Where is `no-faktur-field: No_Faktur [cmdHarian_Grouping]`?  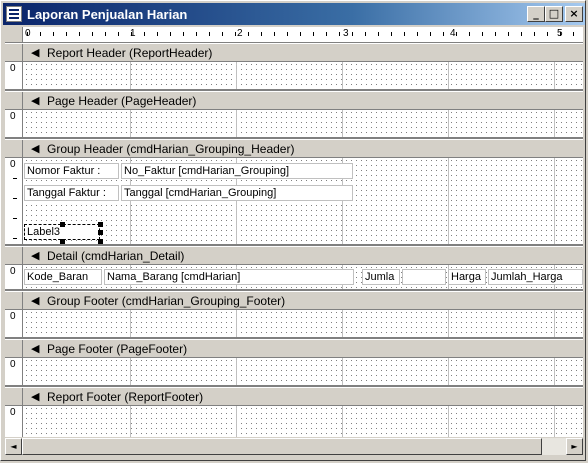
no-faktur-field: No_Faktur [cmdHarian_Grouping] is located at coordinates (237, 171).